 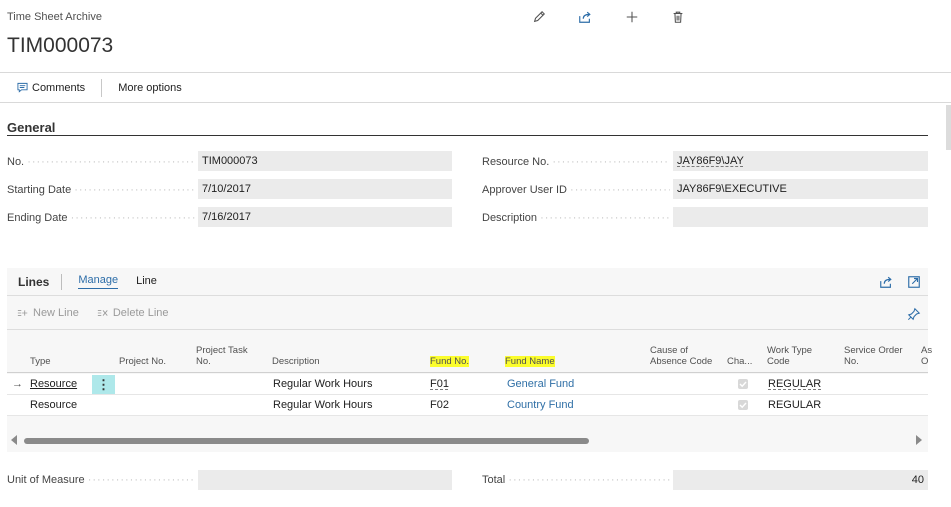 I want to click on col-extra: As O, so click(x=926, y=356).